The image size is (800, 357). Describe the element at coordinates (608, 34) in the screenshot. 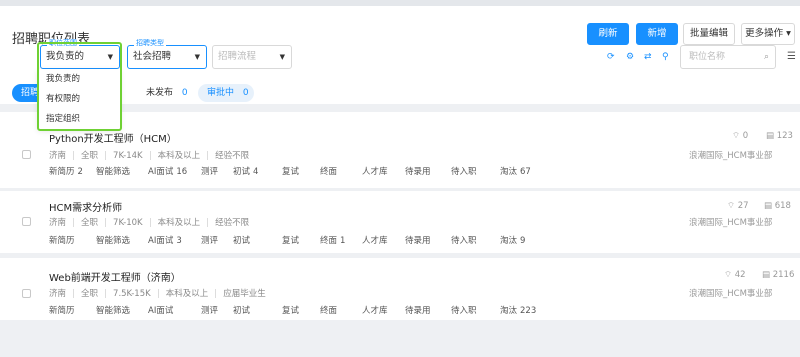

I see `refresh-button: 刷新` at that location.